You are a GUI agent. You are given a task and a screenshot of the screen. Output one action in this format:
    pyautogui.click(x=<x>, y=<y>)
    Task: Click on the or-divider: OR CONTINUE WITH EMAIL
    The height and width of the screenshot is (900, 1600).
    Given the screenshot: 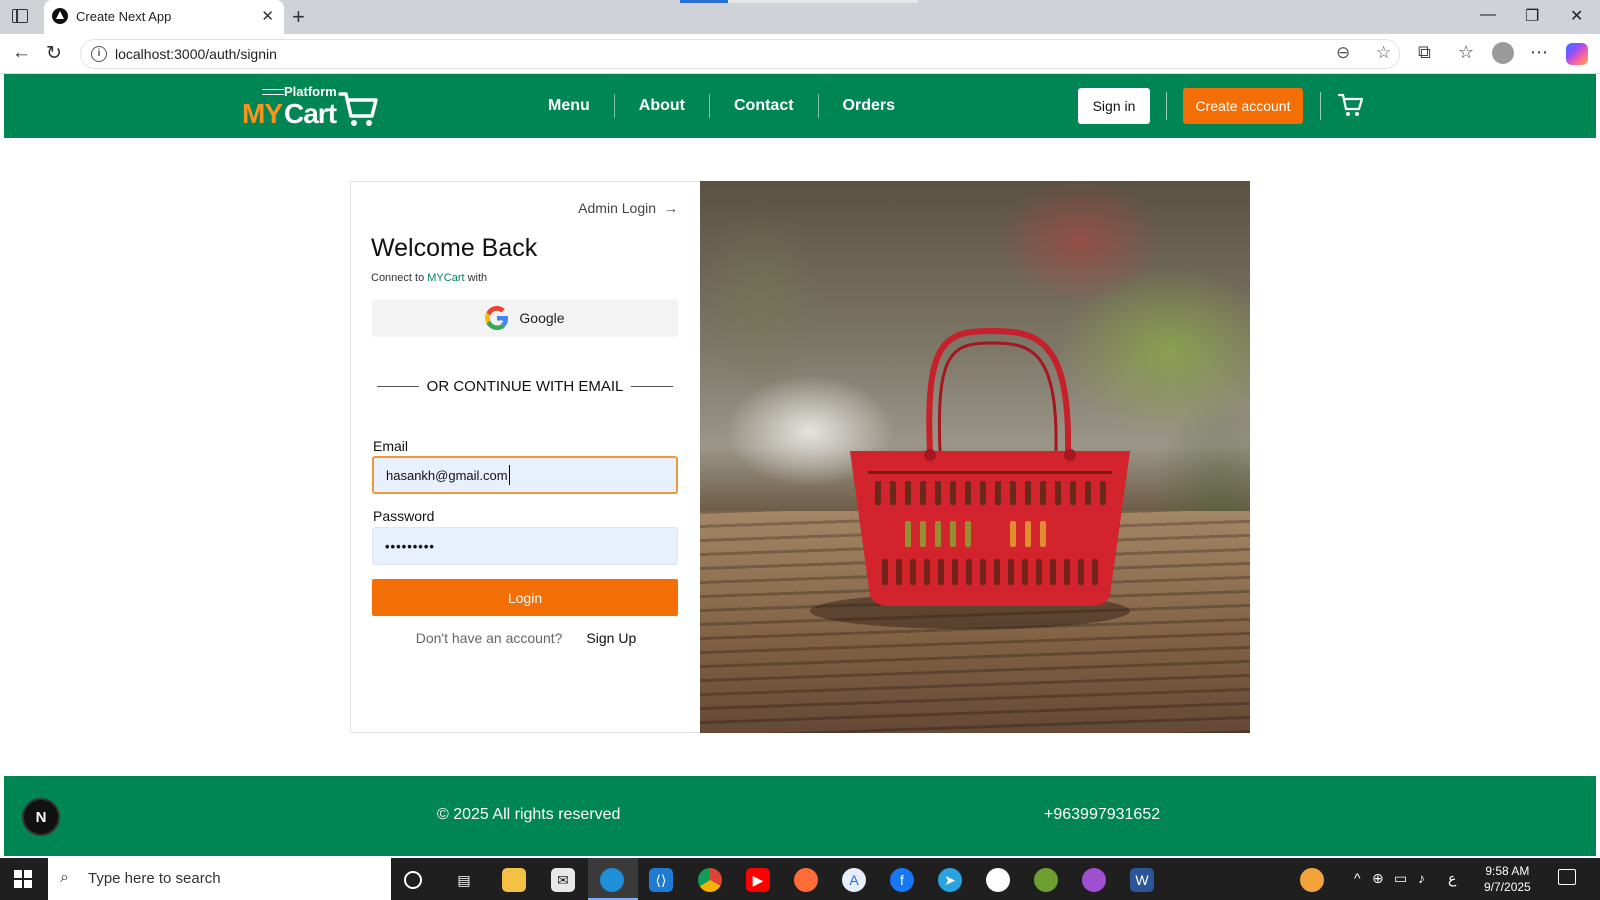 What is the action you would take?
    pyautogui.click(x=525, y=386)
    